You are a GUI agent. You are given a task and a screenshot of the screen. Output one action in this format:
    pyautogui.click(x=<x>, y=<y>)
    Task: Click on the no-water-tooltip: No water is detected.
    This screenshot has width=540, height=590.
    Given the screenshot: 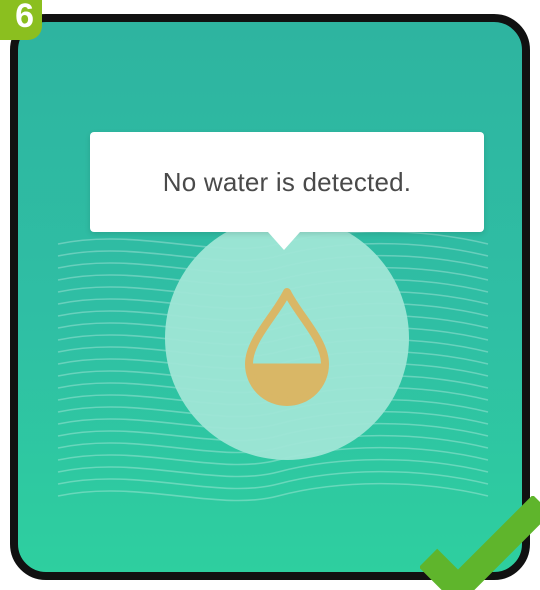 What is the action you would take?
    pyautogui.click(x=287, y=191)
    